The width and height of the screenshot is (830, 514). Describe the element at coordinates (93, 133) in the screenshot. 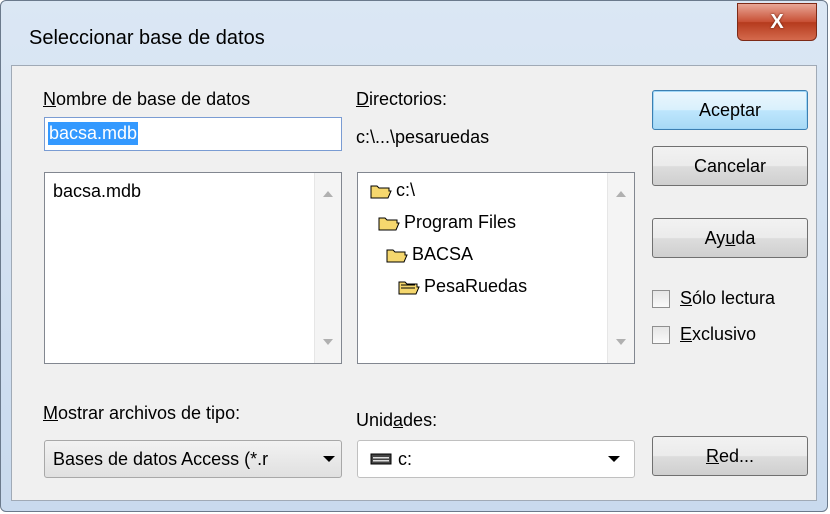

I see `dbname-input-value: bacsa.mdb` at that location.